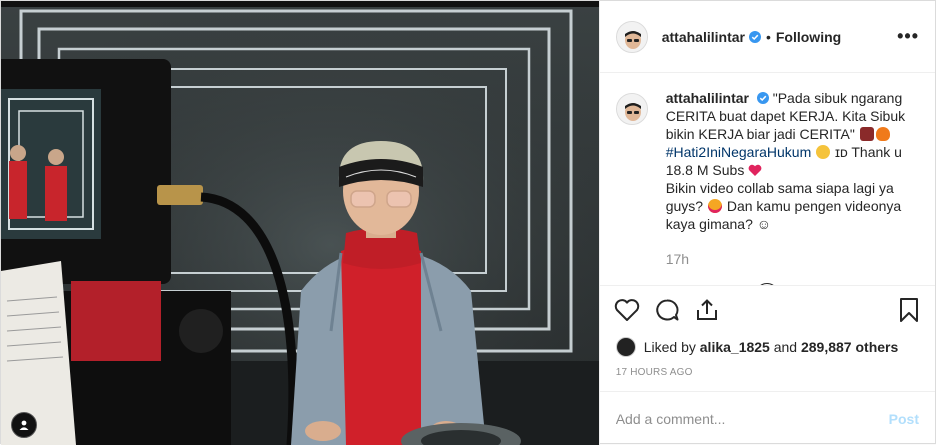 Image resolution: width=936 pixels, height=445 pixels. What do you see at coordinates (766, 284) in the screenshot?
I see `load-more-comments-icon` at bounding box center [766, 284].